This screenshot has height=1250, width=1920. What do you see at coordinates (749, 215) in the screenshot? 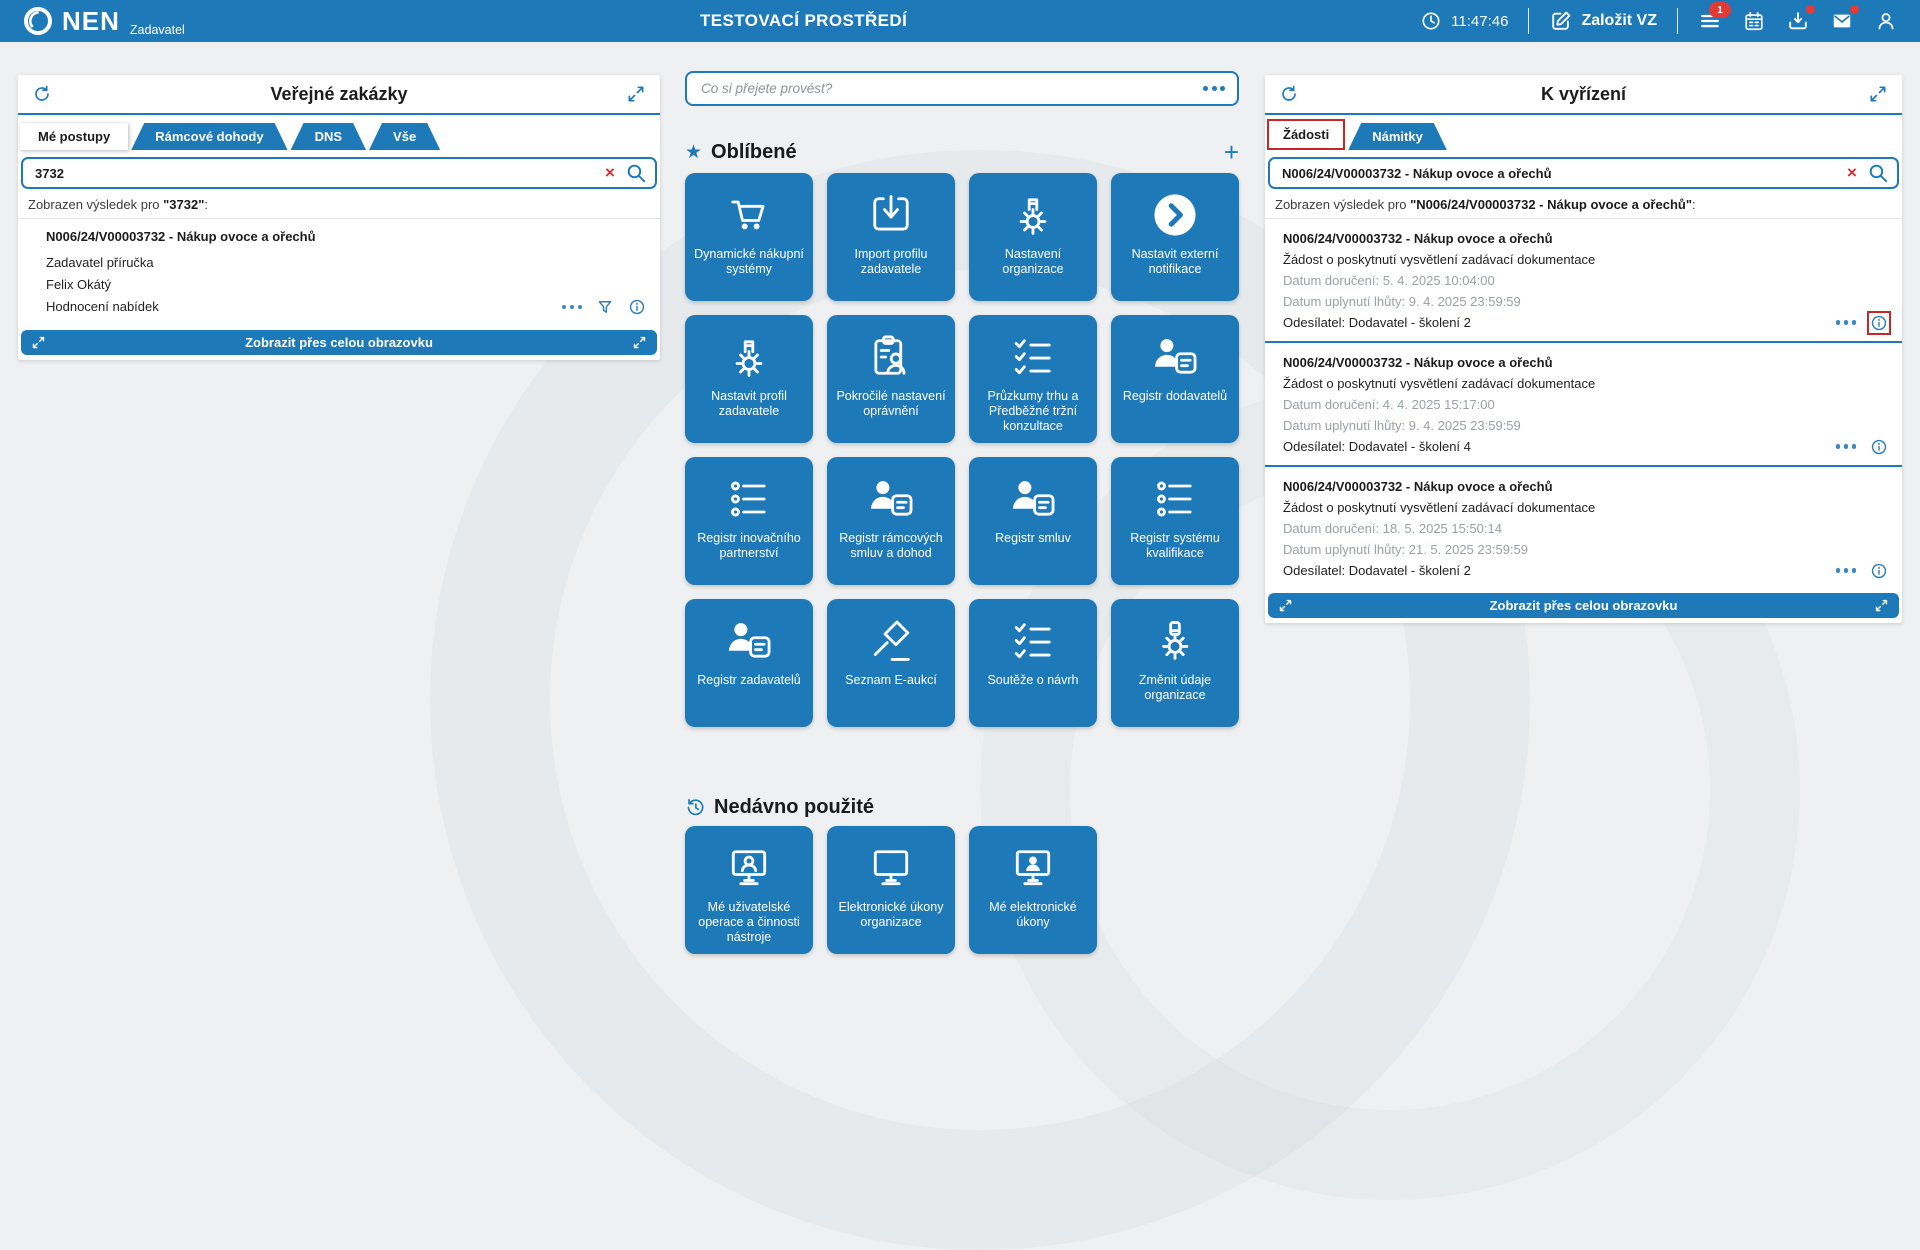
I see `cart-icon` at bounding box center [749, 215].